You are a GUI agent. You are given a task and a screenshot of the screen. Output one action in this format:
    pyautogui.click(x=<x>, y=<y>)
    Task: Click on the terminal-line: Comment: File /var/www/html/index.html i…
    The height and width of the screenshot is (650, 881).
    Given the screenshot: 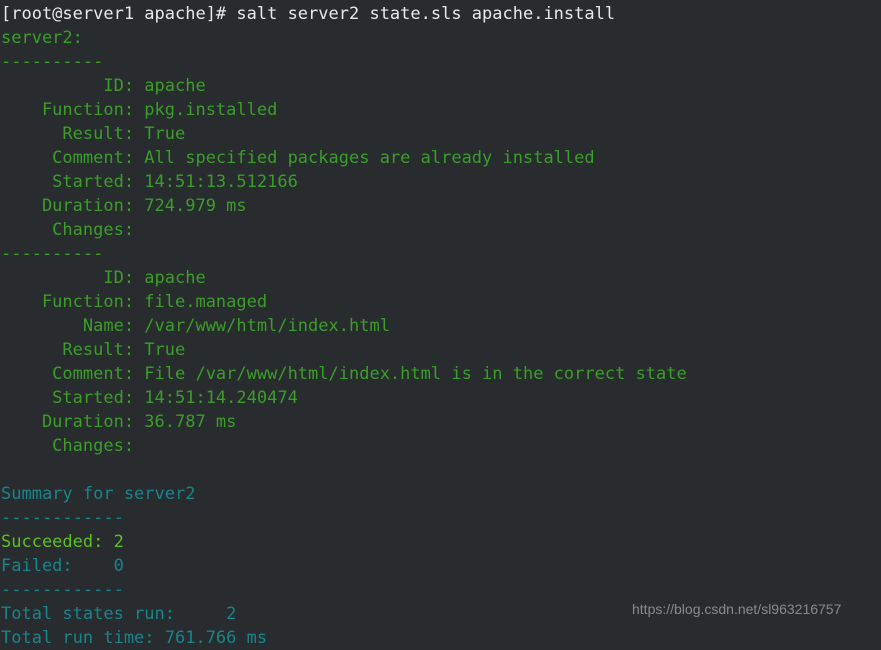 What is the action you would take?
    pyautogui.click(x=344, y=374)
    